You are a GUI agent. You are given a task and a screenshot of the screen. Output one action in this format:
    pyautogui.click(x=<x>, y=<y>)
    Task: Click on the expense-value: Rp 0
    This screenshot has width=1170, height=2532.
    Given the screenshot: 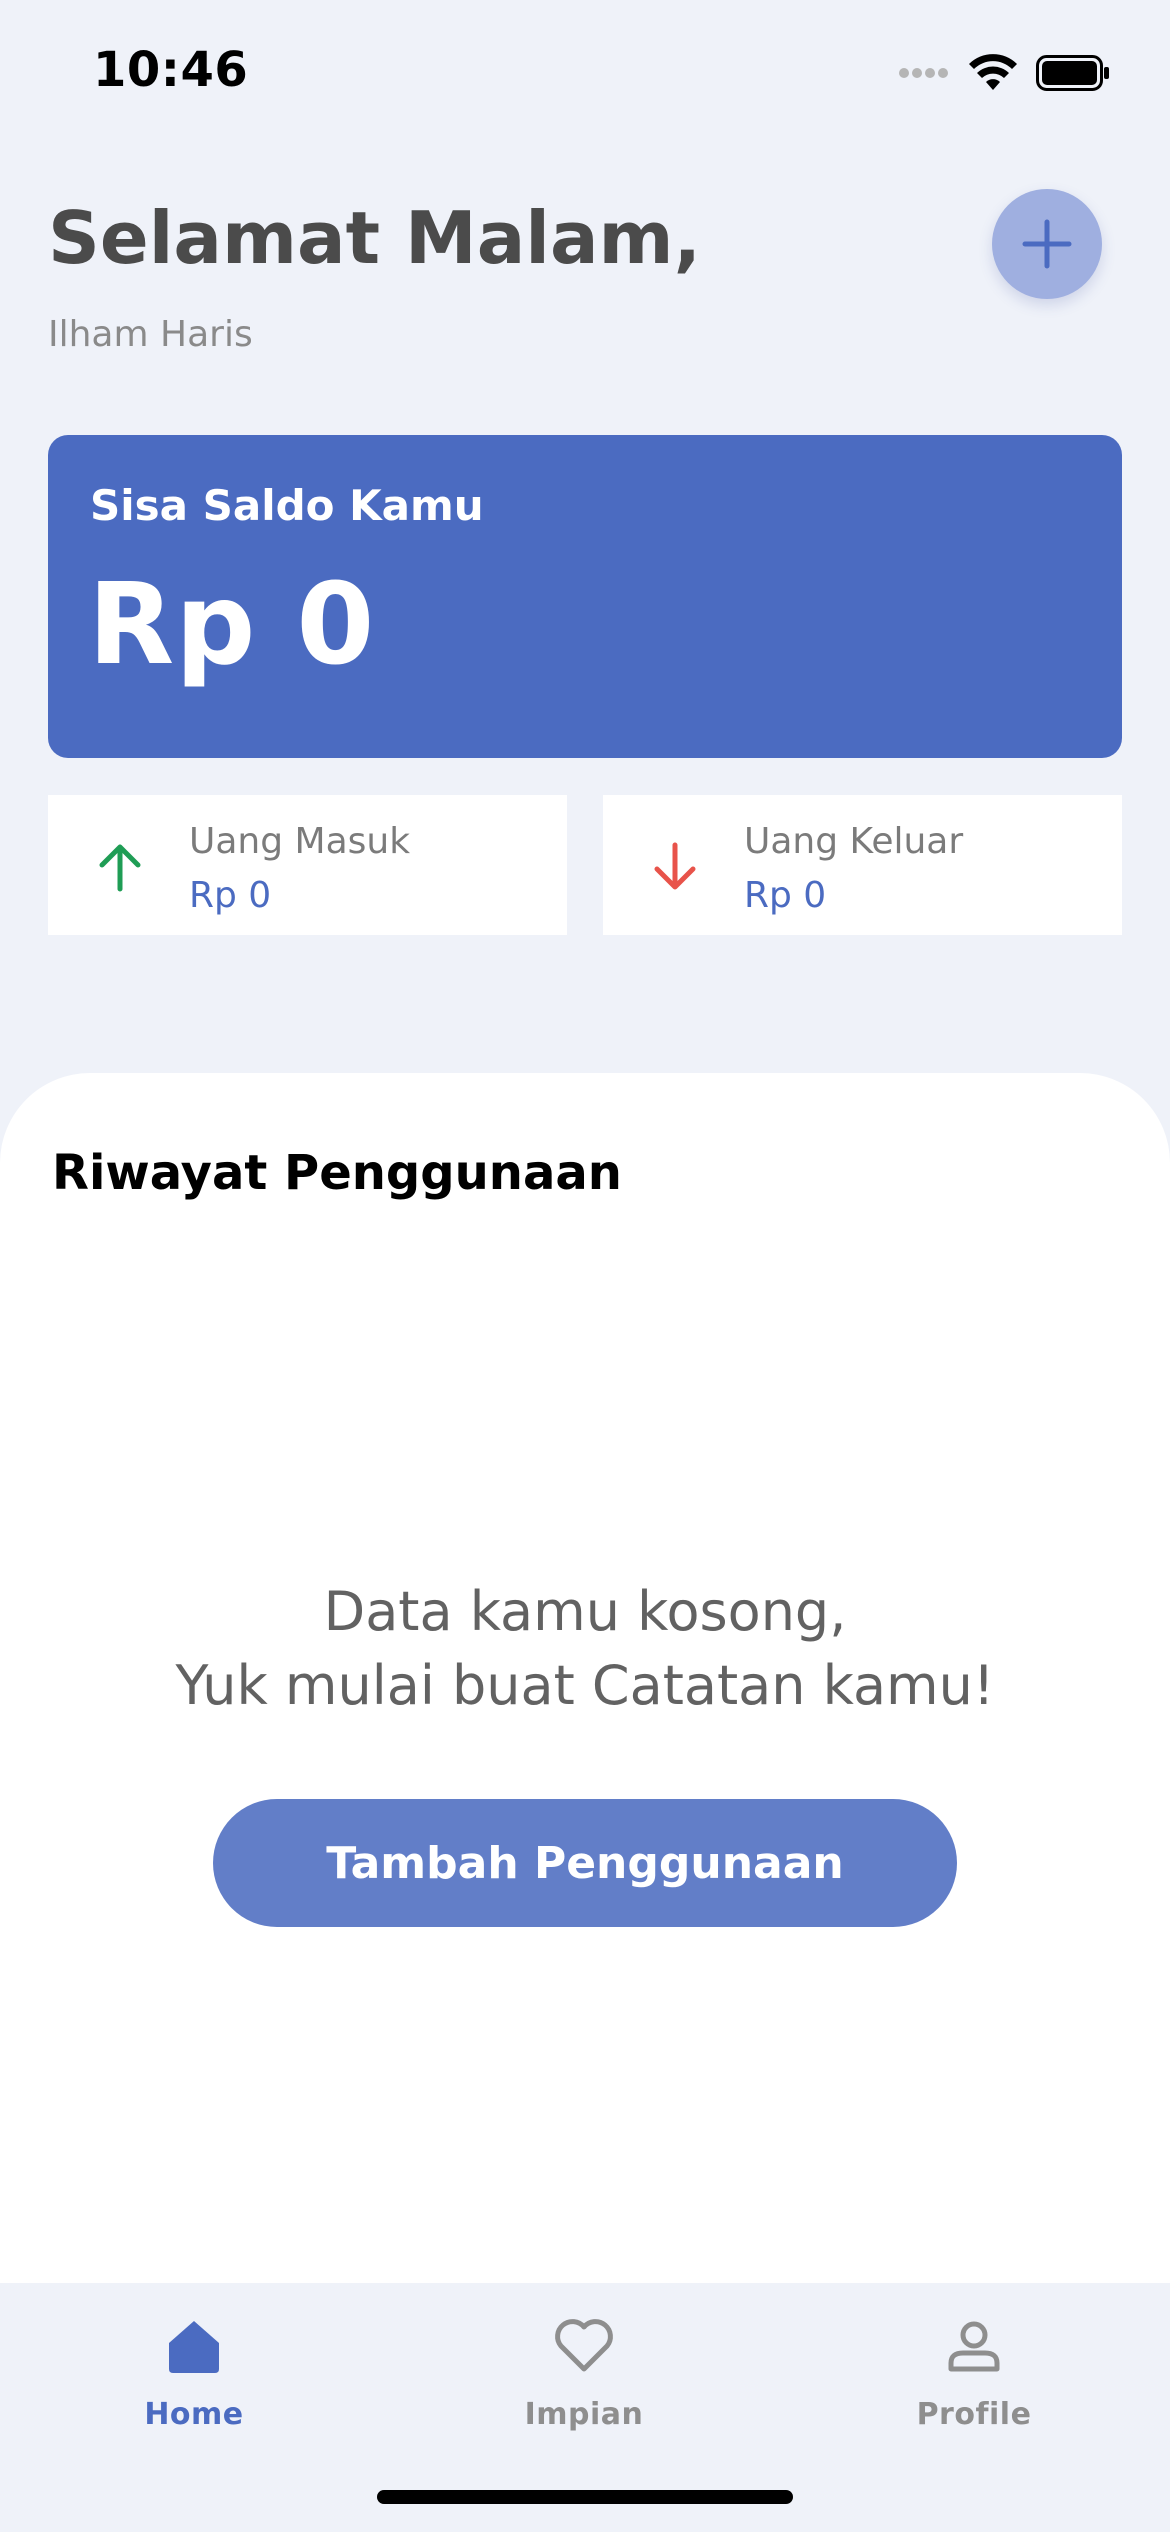 What is the action you would take?
    pyautogui.click(x=785, y=895)
    